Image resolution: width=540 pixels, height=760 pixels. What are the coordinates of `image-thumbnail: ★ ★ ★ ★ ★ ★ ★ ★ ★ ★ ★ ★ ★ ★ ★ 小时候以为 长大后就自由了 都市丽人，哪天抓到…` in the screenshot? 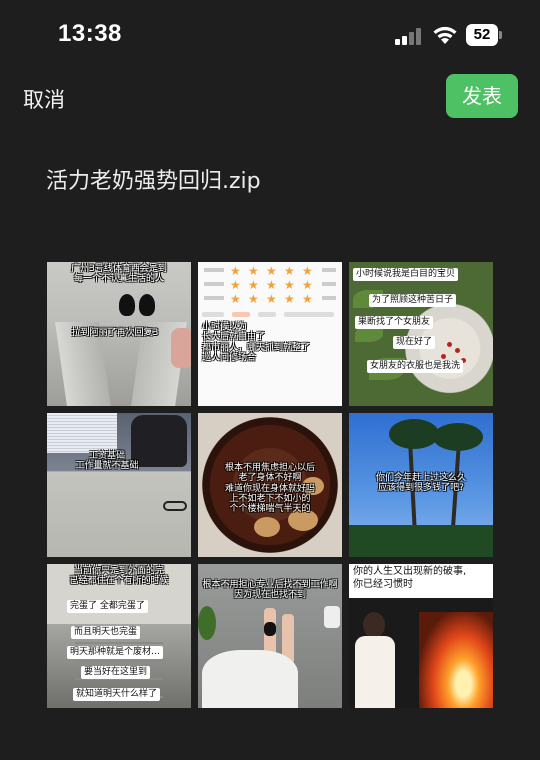 It's located at (270, 334).